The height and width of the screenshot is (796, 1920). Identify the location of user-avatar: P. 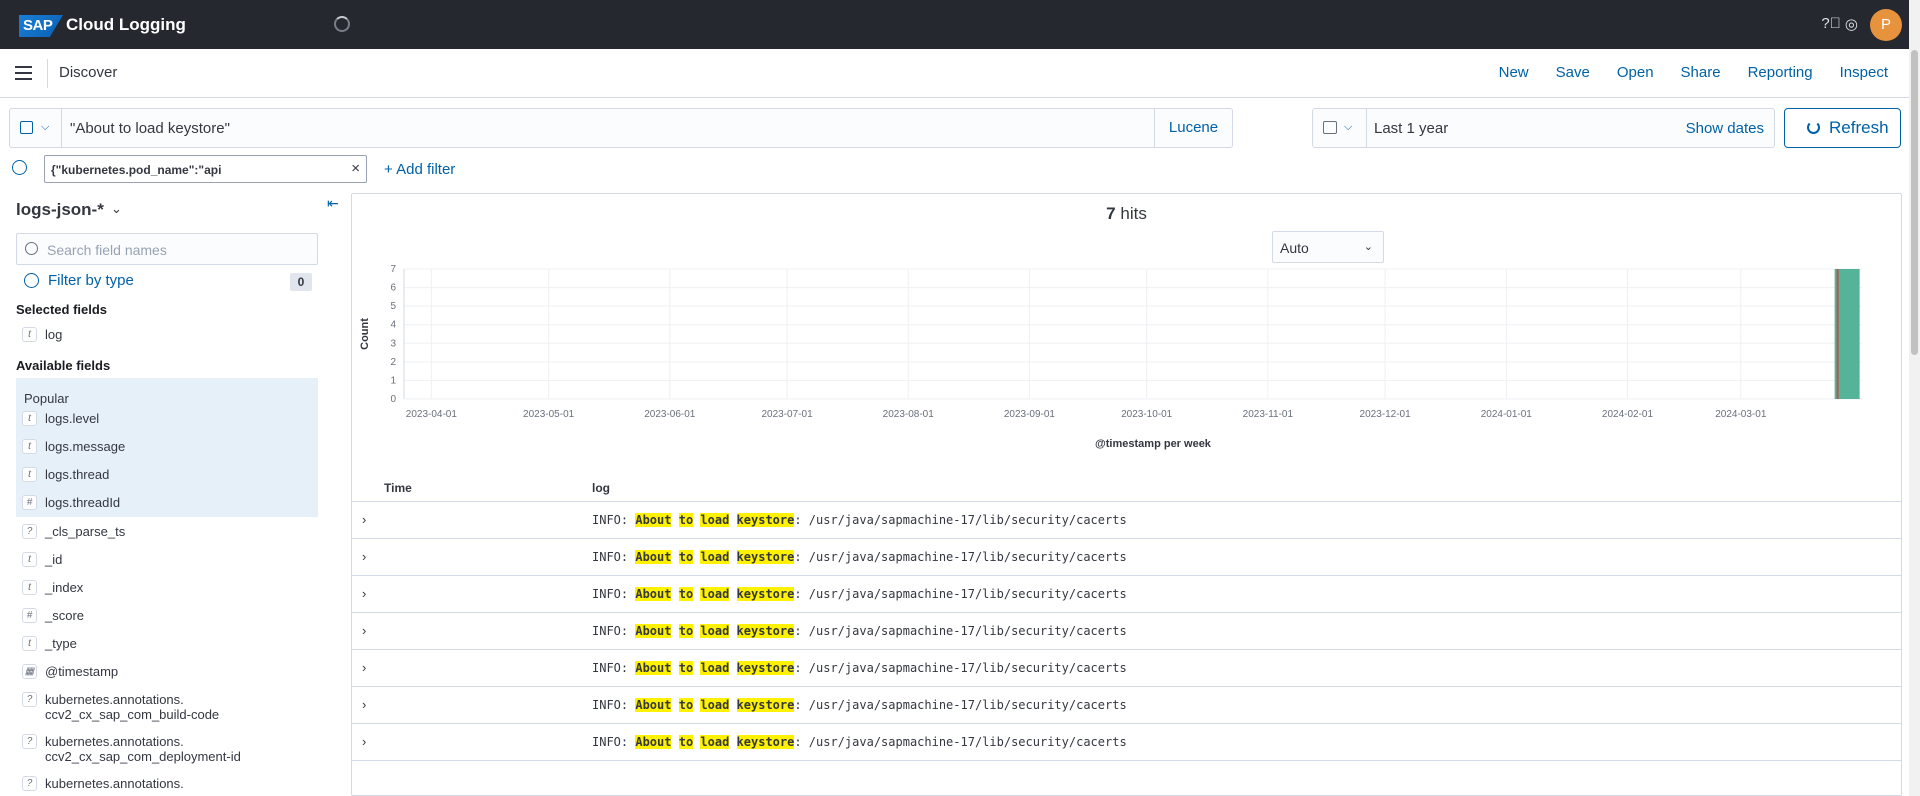
(1886, 25).